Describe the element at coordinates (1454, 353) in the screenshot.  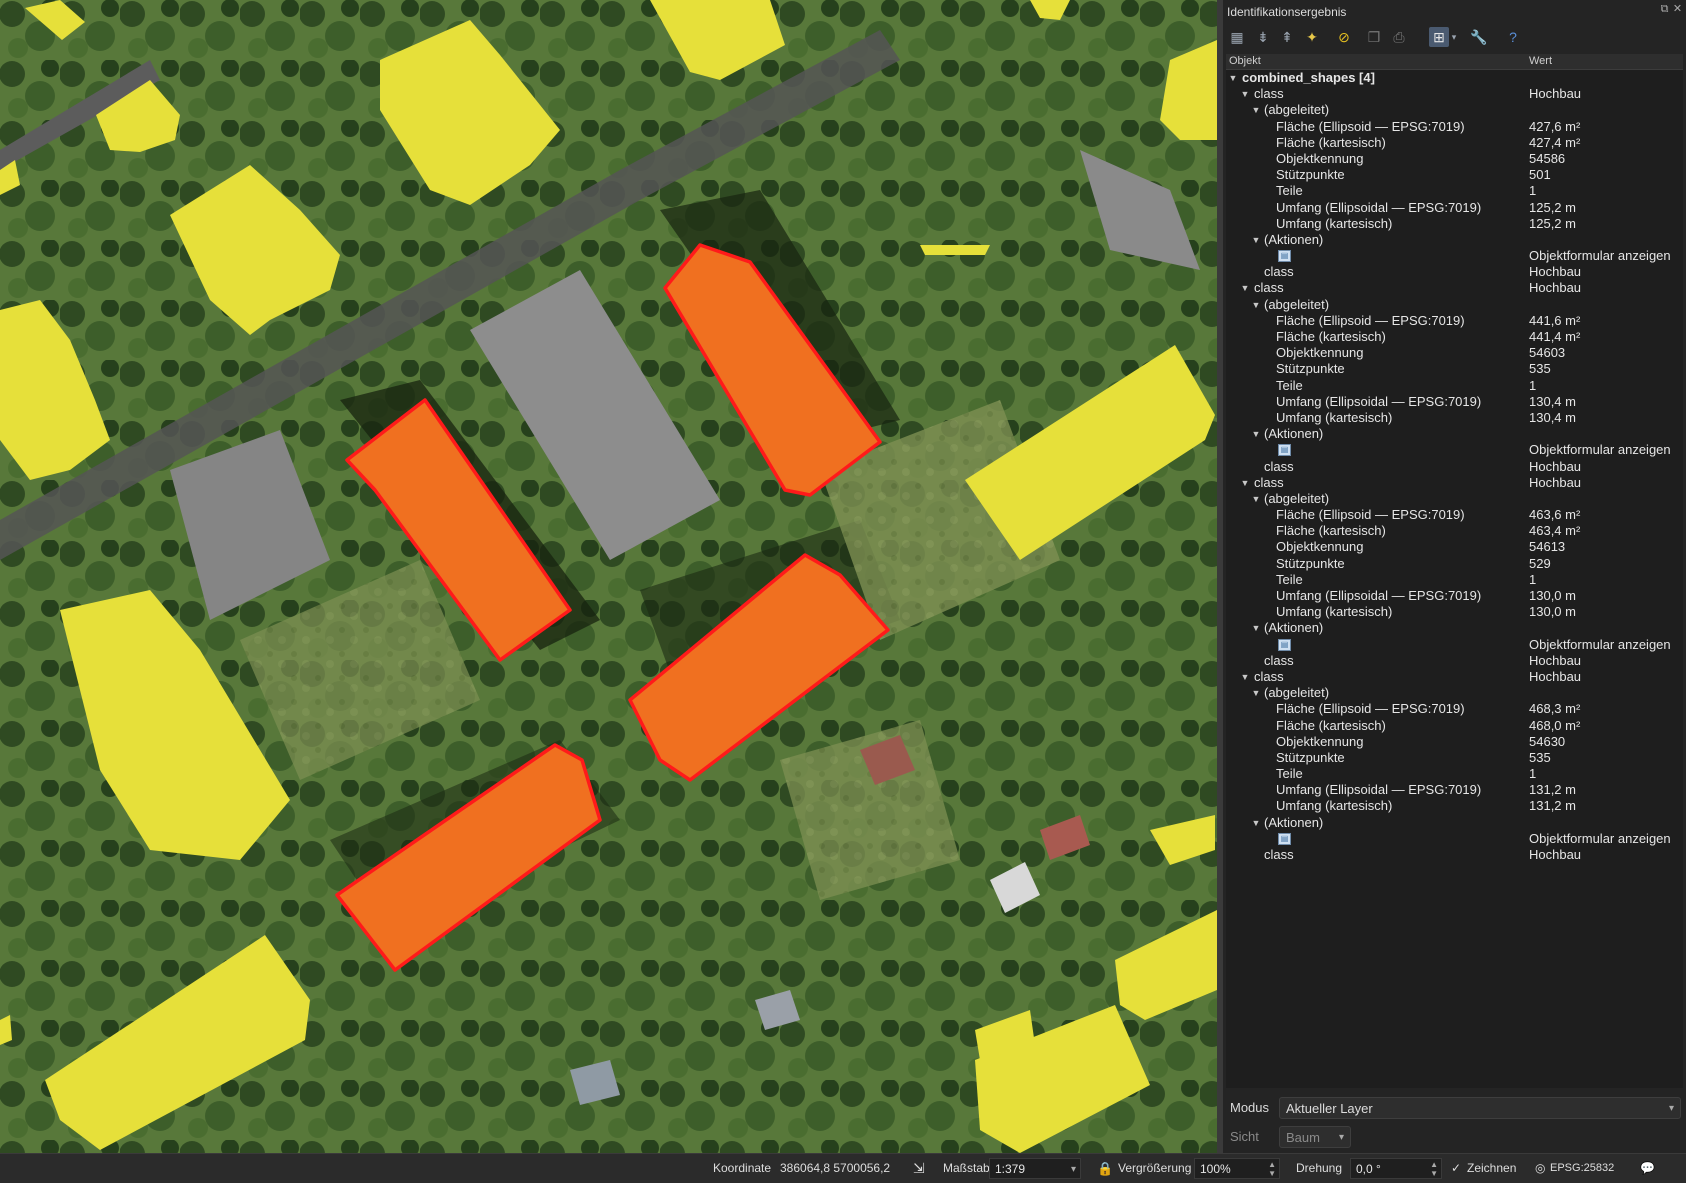
I see `attribute-row: Objektkennung 54603` at that location.